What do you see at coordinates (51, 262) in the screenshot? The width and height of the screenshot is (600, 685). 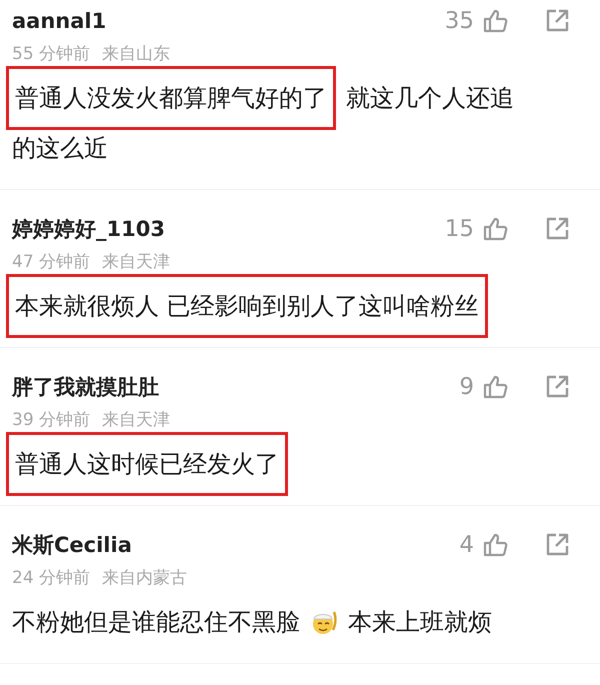 I see `comment-time: 47 分钟前` at bounding box center [51, 262].